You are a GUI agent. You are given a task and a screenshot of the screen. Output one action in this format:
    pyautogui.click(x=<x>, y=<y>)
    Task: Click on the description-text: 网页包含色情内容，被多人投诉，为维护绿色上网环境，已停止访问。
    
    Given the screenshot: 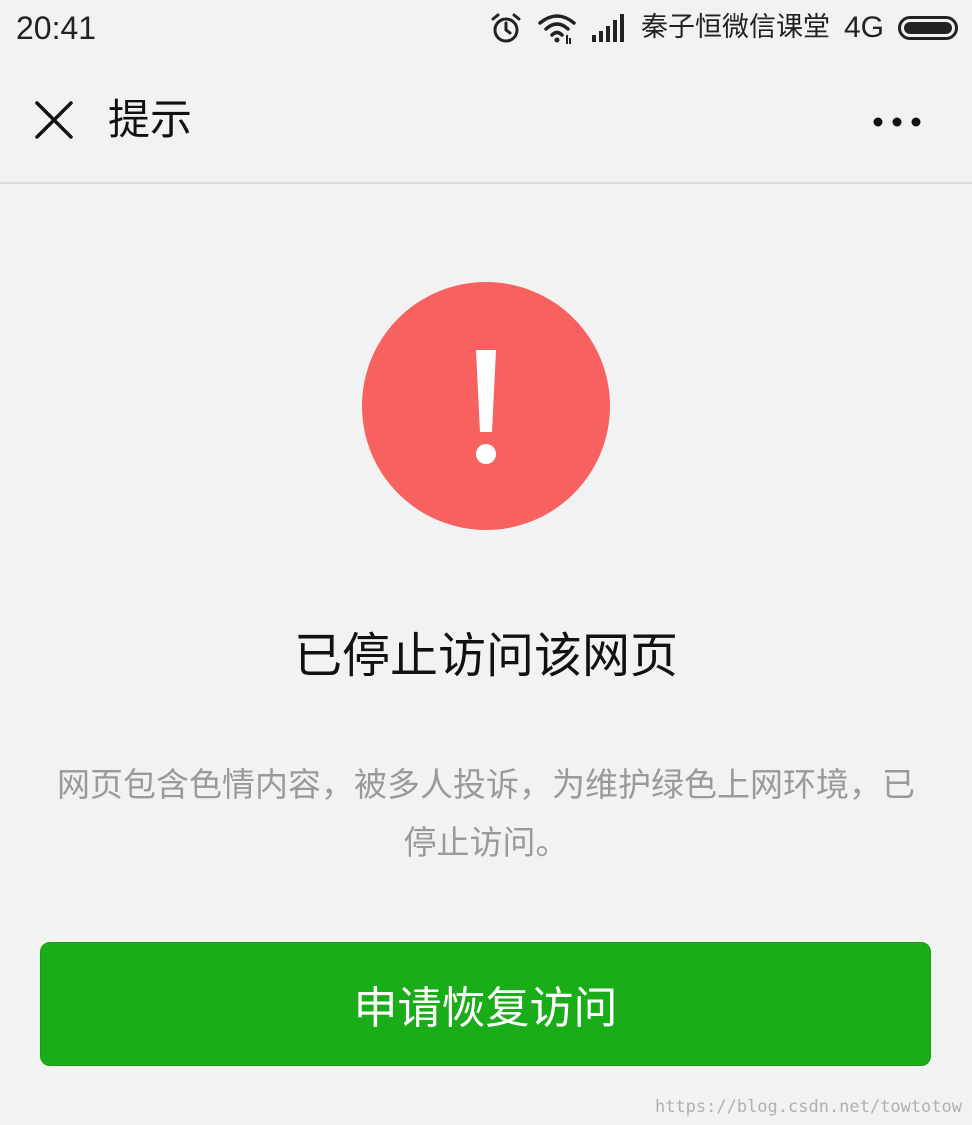 What is the action you would take?
    pyautogui.click(x=486, y=813)
    